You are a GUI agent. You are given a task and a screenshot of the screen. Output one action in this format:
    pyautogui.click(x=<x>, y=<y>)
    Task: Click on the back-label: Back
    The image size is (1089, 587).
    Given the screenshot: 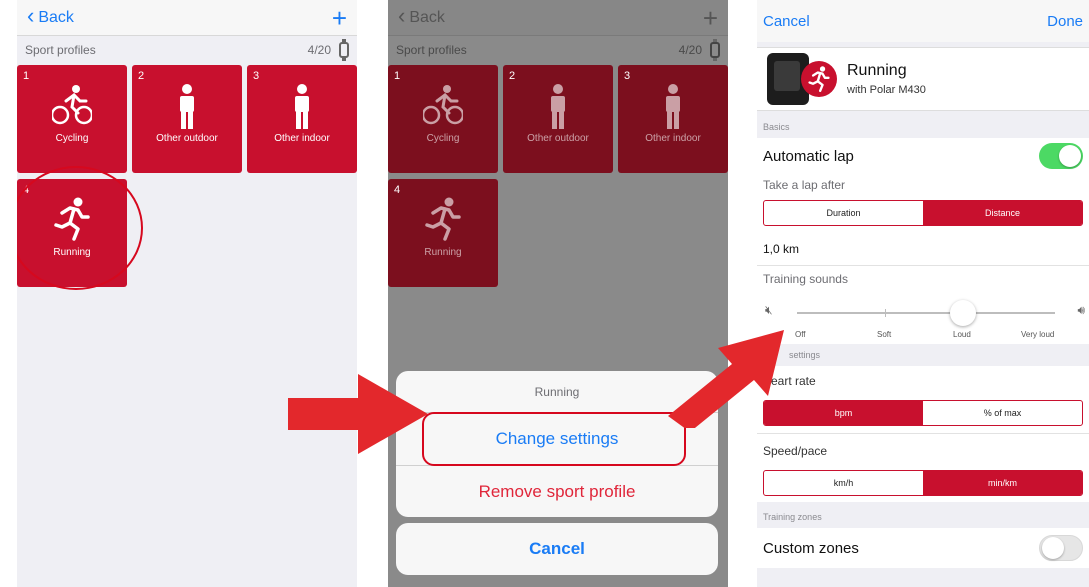 What is the action you would take?
    pyautogui.click(x=56, y=17)
    